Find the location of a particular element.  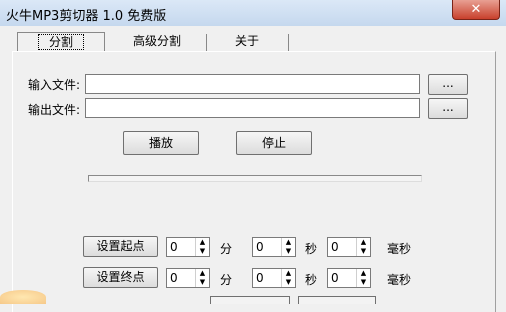

set-end-label: 设置终点 is located at coordinates (120, 277).